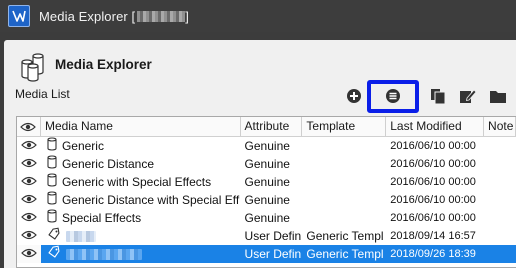  What do you see at coordinates (272, 126) in the screenshot?
I see `column-header-attribute: Attribute` at bounding box center [272, 126].